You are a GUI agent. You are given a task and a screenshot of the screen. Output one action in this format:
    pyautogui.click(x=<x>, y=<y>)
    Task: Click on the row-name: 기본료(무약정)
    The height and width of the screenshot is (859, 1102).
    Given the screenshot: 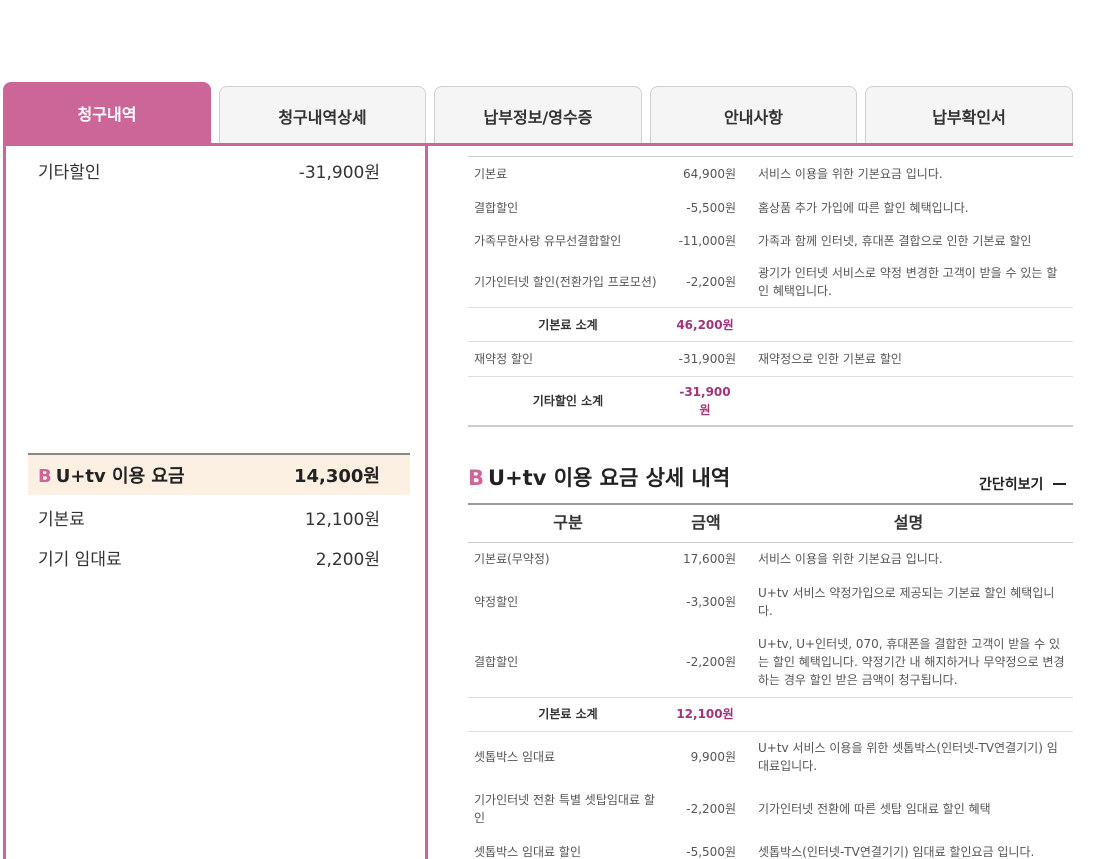 What is the action you would take?
    pyautogui.click(x=512, y=559)
    